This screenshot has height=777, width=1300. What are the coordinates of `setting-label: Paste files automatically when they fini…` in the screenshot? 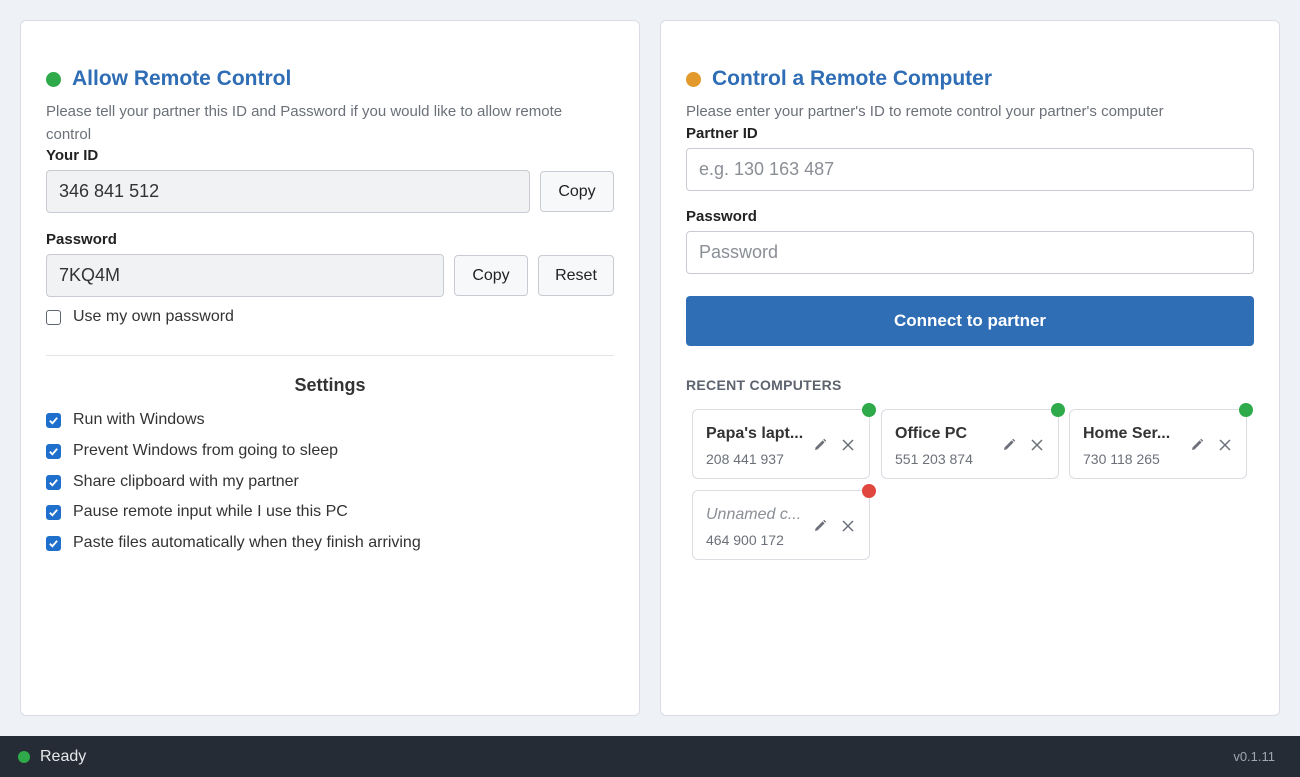 It's located at (247, 542).